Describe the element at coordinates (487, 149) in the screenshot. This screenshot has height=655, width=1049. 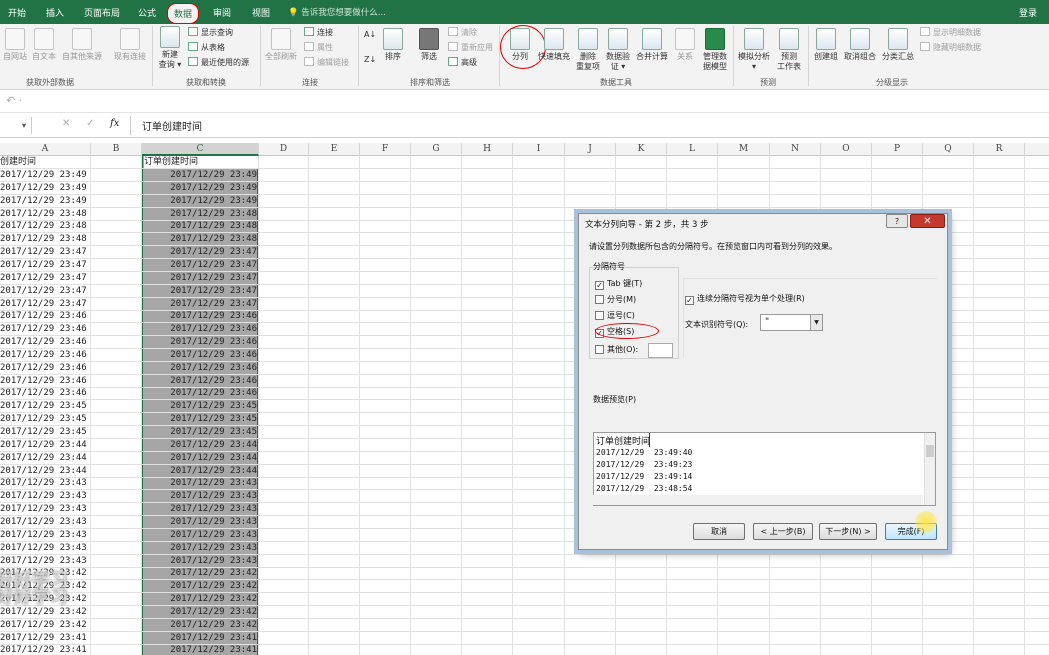
I see `column-header-h: H` at that location.